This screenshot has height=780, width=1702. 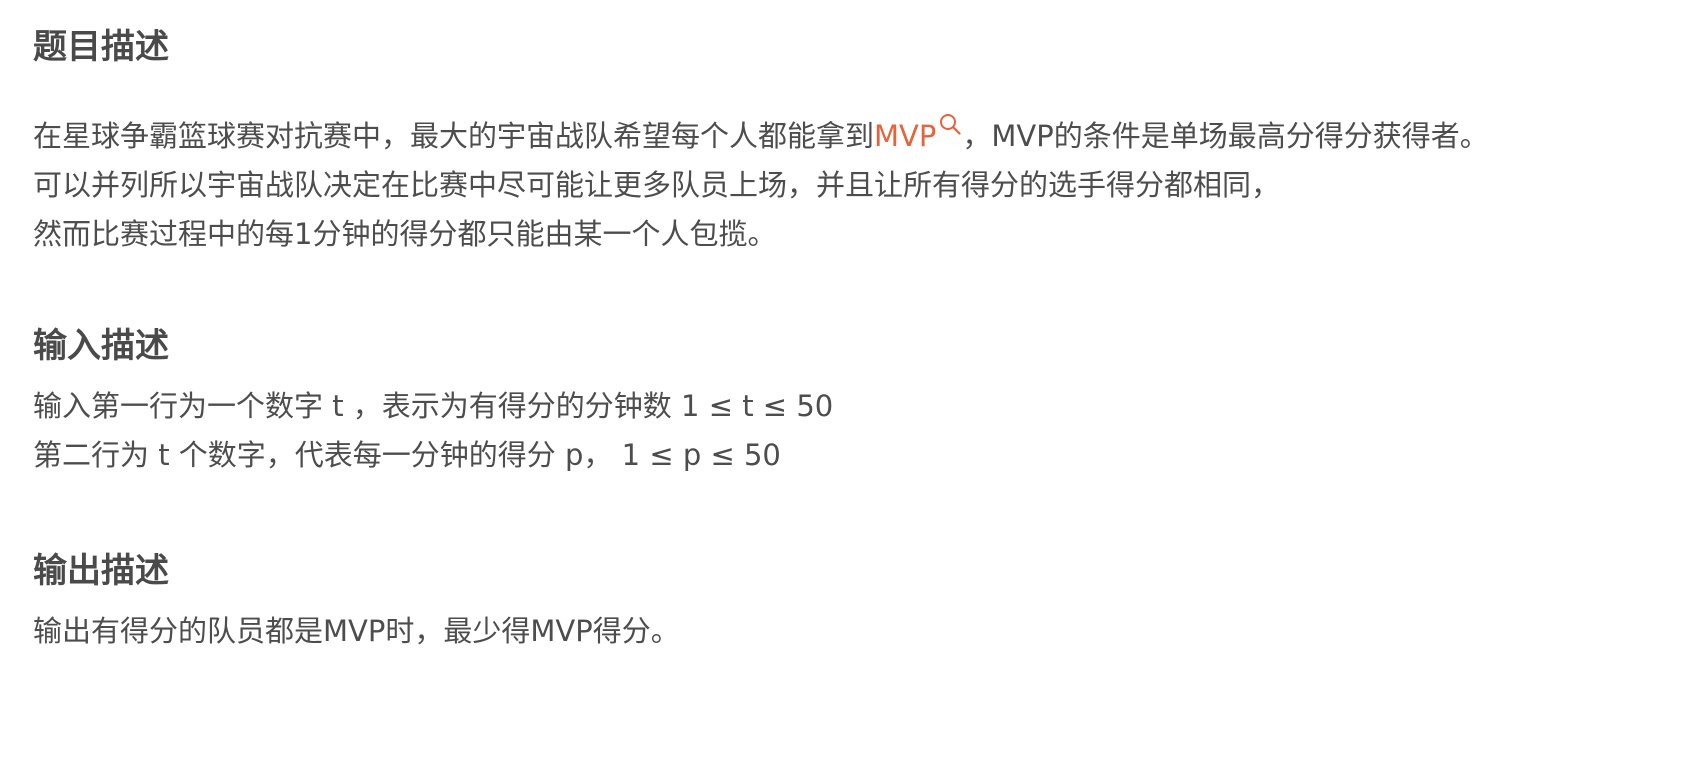 I want to click on mvp-search-link: MVP, so click(x=918, y=133).